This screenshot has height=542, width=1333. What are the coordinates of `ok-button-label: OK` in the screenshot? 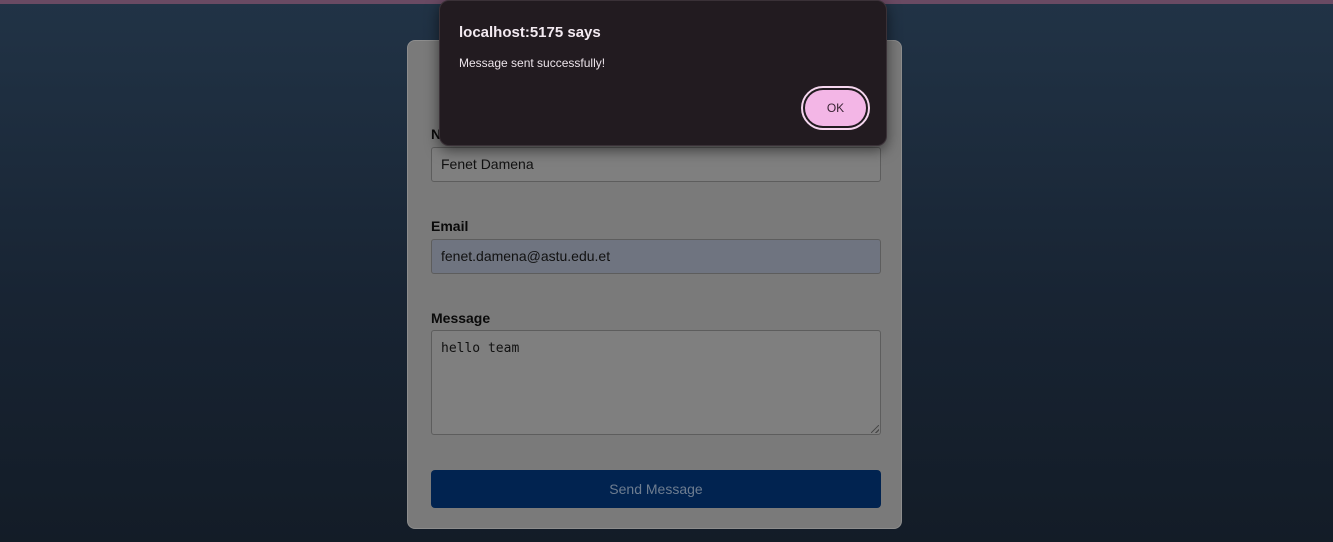 It's located at (835, 108).